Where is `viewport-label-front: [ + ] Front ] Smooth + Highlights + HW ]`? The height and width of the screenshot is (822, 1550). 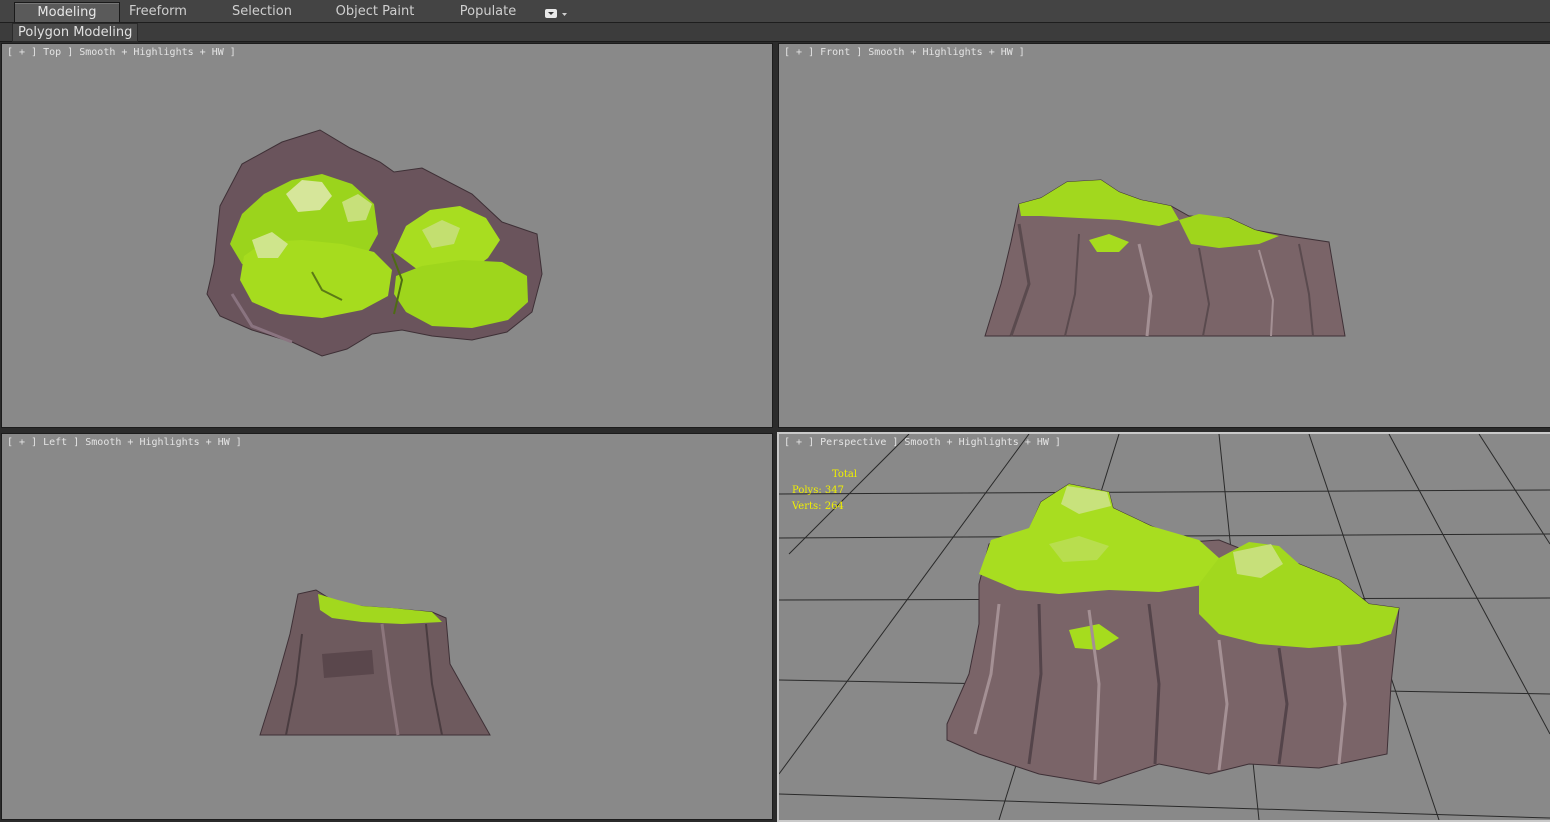 viewport-label-front: [ + ] Front ] Smooth + Highlights + HW ] is located at coordinates (904, 52).